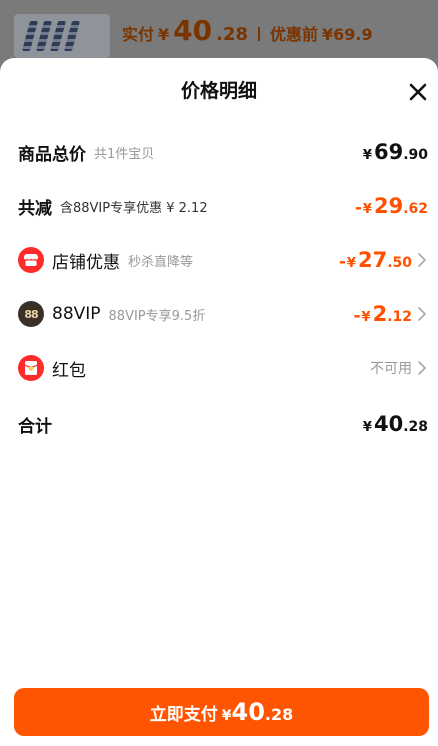 The width and height of the screenshot is (438, 746). What do you see at coordinates (35, 426) in the screenshot?
I see `sum-label: 合计` at bounding box center [35, 426].